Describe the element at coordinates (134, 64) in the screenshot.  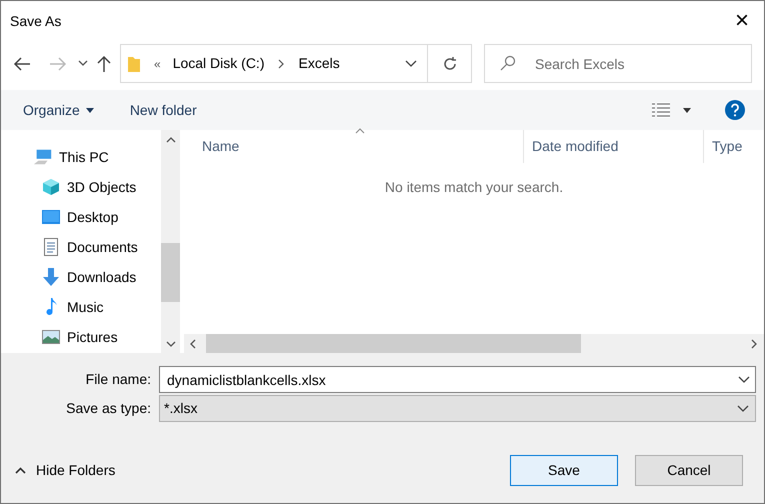
I see `folder-icon` at that location.